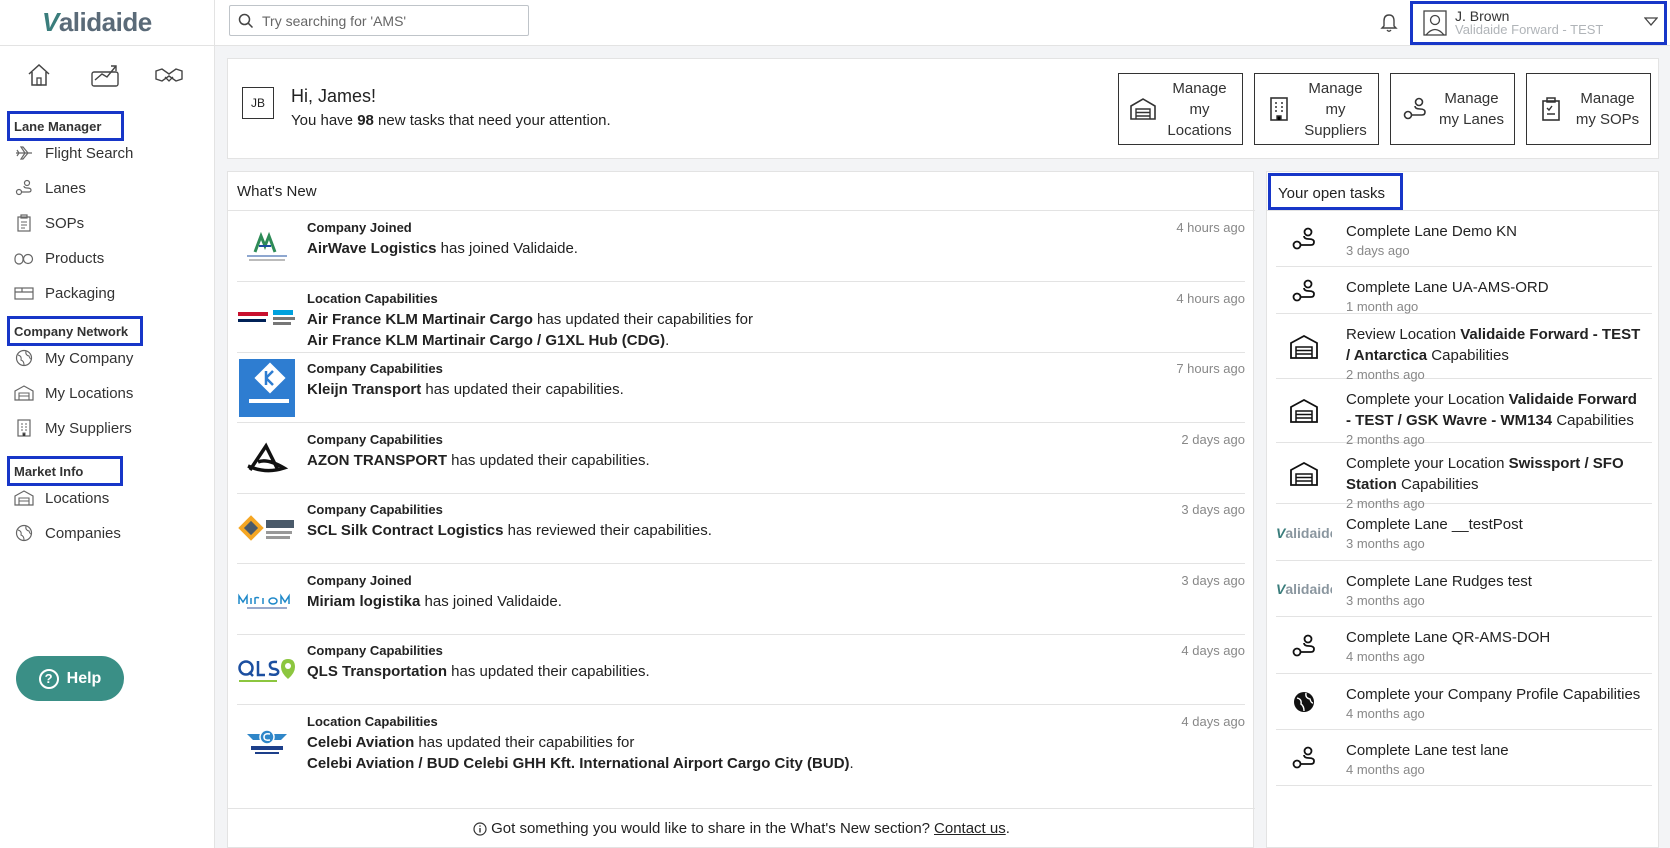 The width and height of the screenshot is (1670, 848). What do you see at coordinates (1180, 109) in the screenshot?
I see `manage-locations-button: Manage my Locations` at bounding box center [1180, 109].